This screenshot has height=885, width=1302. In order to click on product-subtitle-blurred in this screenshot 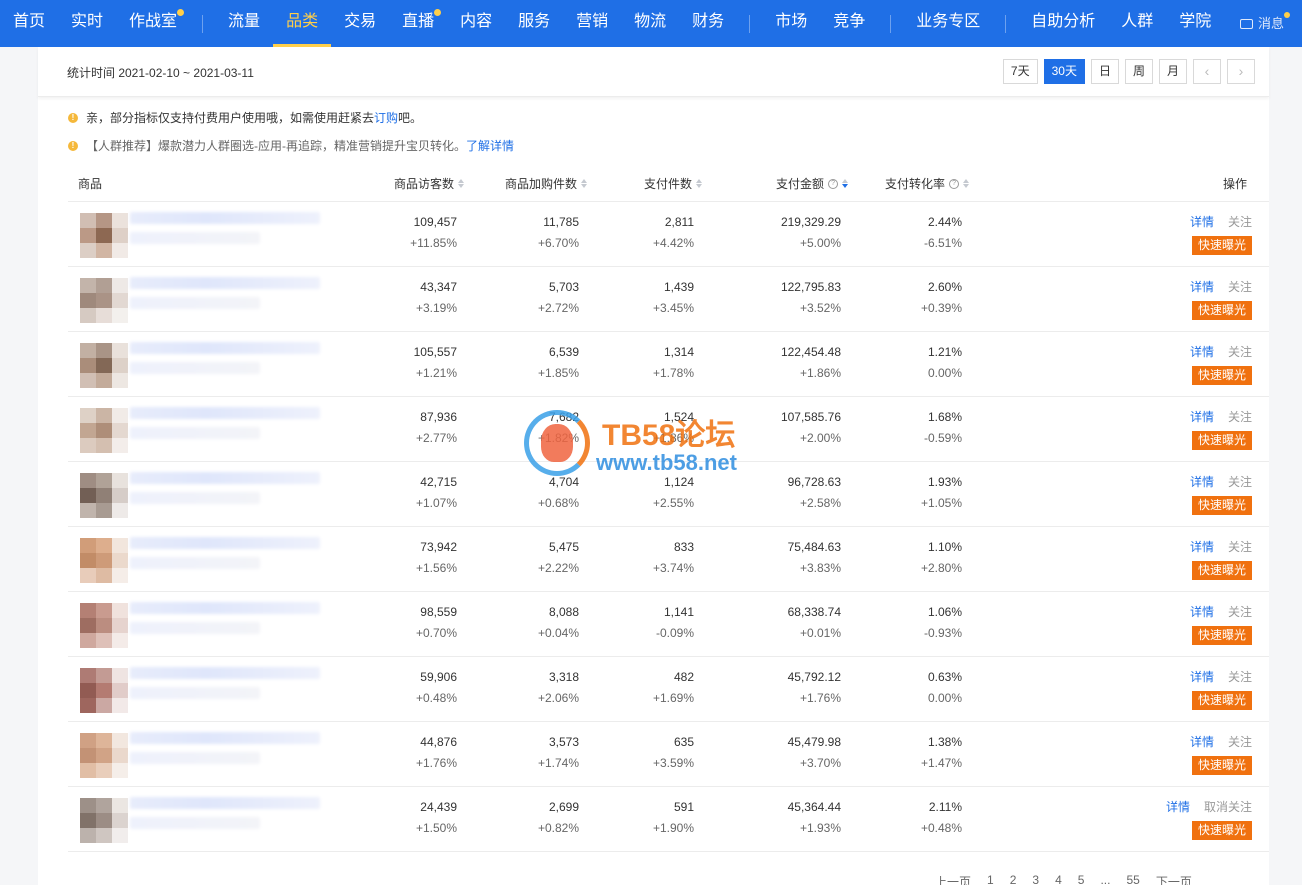, I will do `click(195, 758)`.